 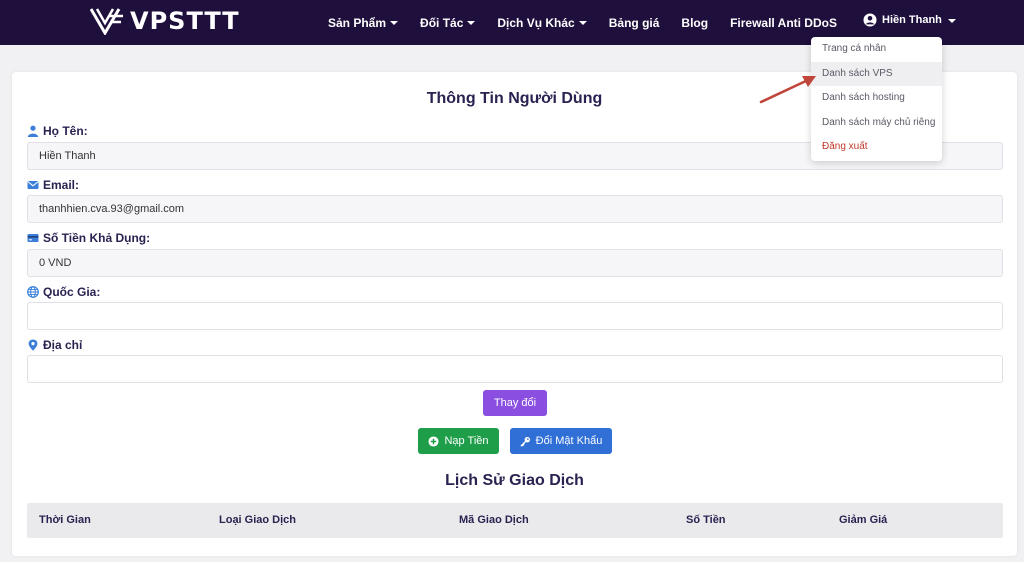 I want to click on brand-logo: VPSTTT, so click(x=165, y=21).